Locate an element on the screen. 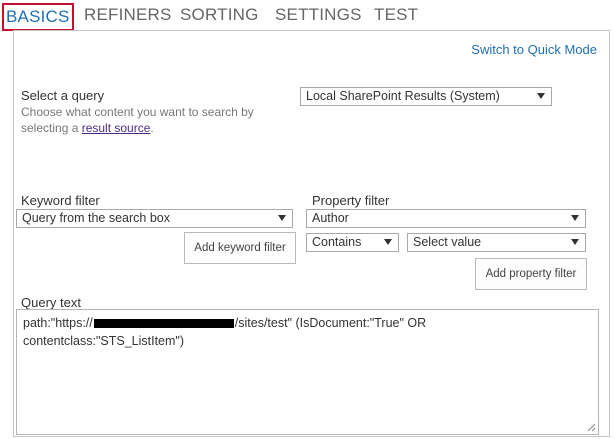 This screenshot has height=439, width=615. query-text-label: Query text is located at coordinates (51, 302).